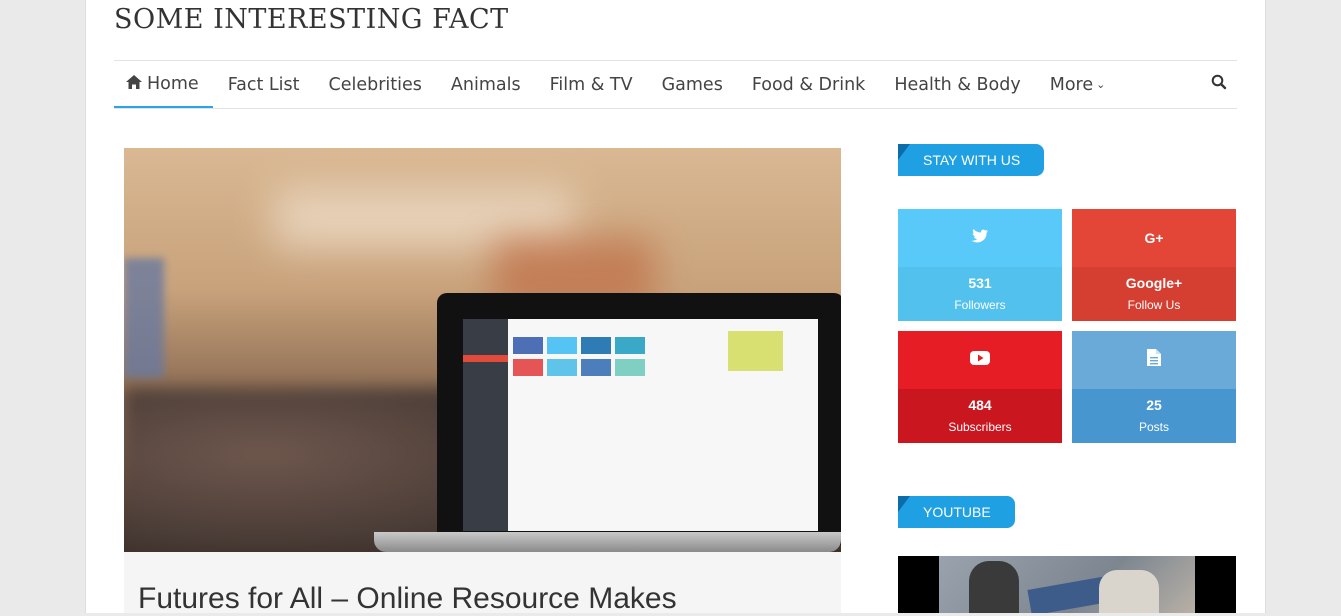 Image resolution: width=1341 pixels, height=616 pixels. What do you see at coordinates (1154, 405) in the screenshot?
I see `social-count: 25` at bounding box center [1154, 405].